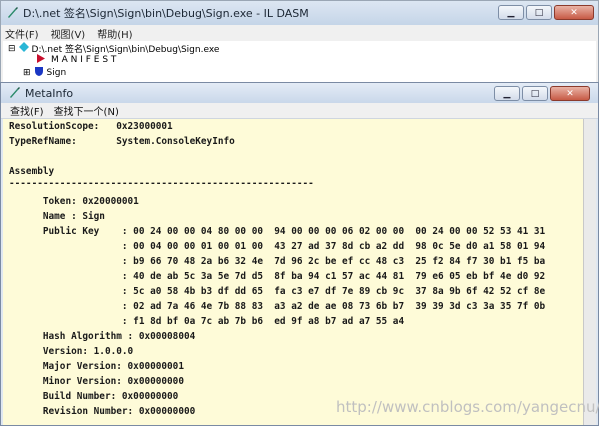  What do you see at coordinates (299, 93) in the screenshot?
I see `metainfo-title-bar: MetaInfo ▁ □ ✕` at bounding box center [299, 93].